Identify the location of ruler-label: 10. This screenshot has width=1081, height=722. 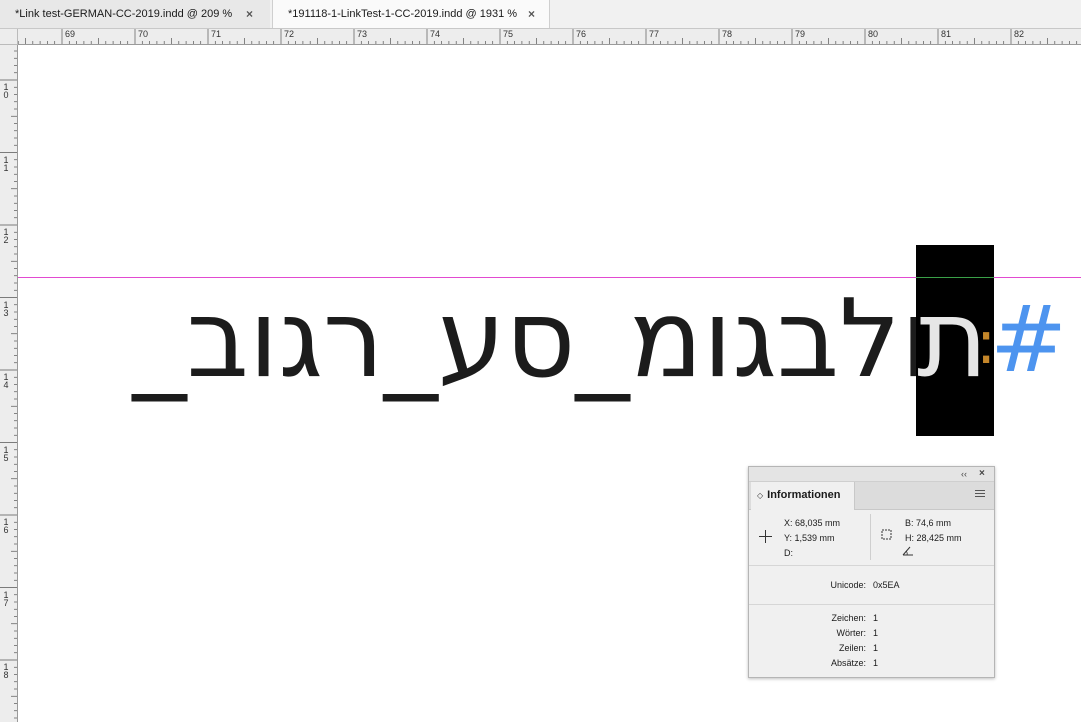
(6, 91).